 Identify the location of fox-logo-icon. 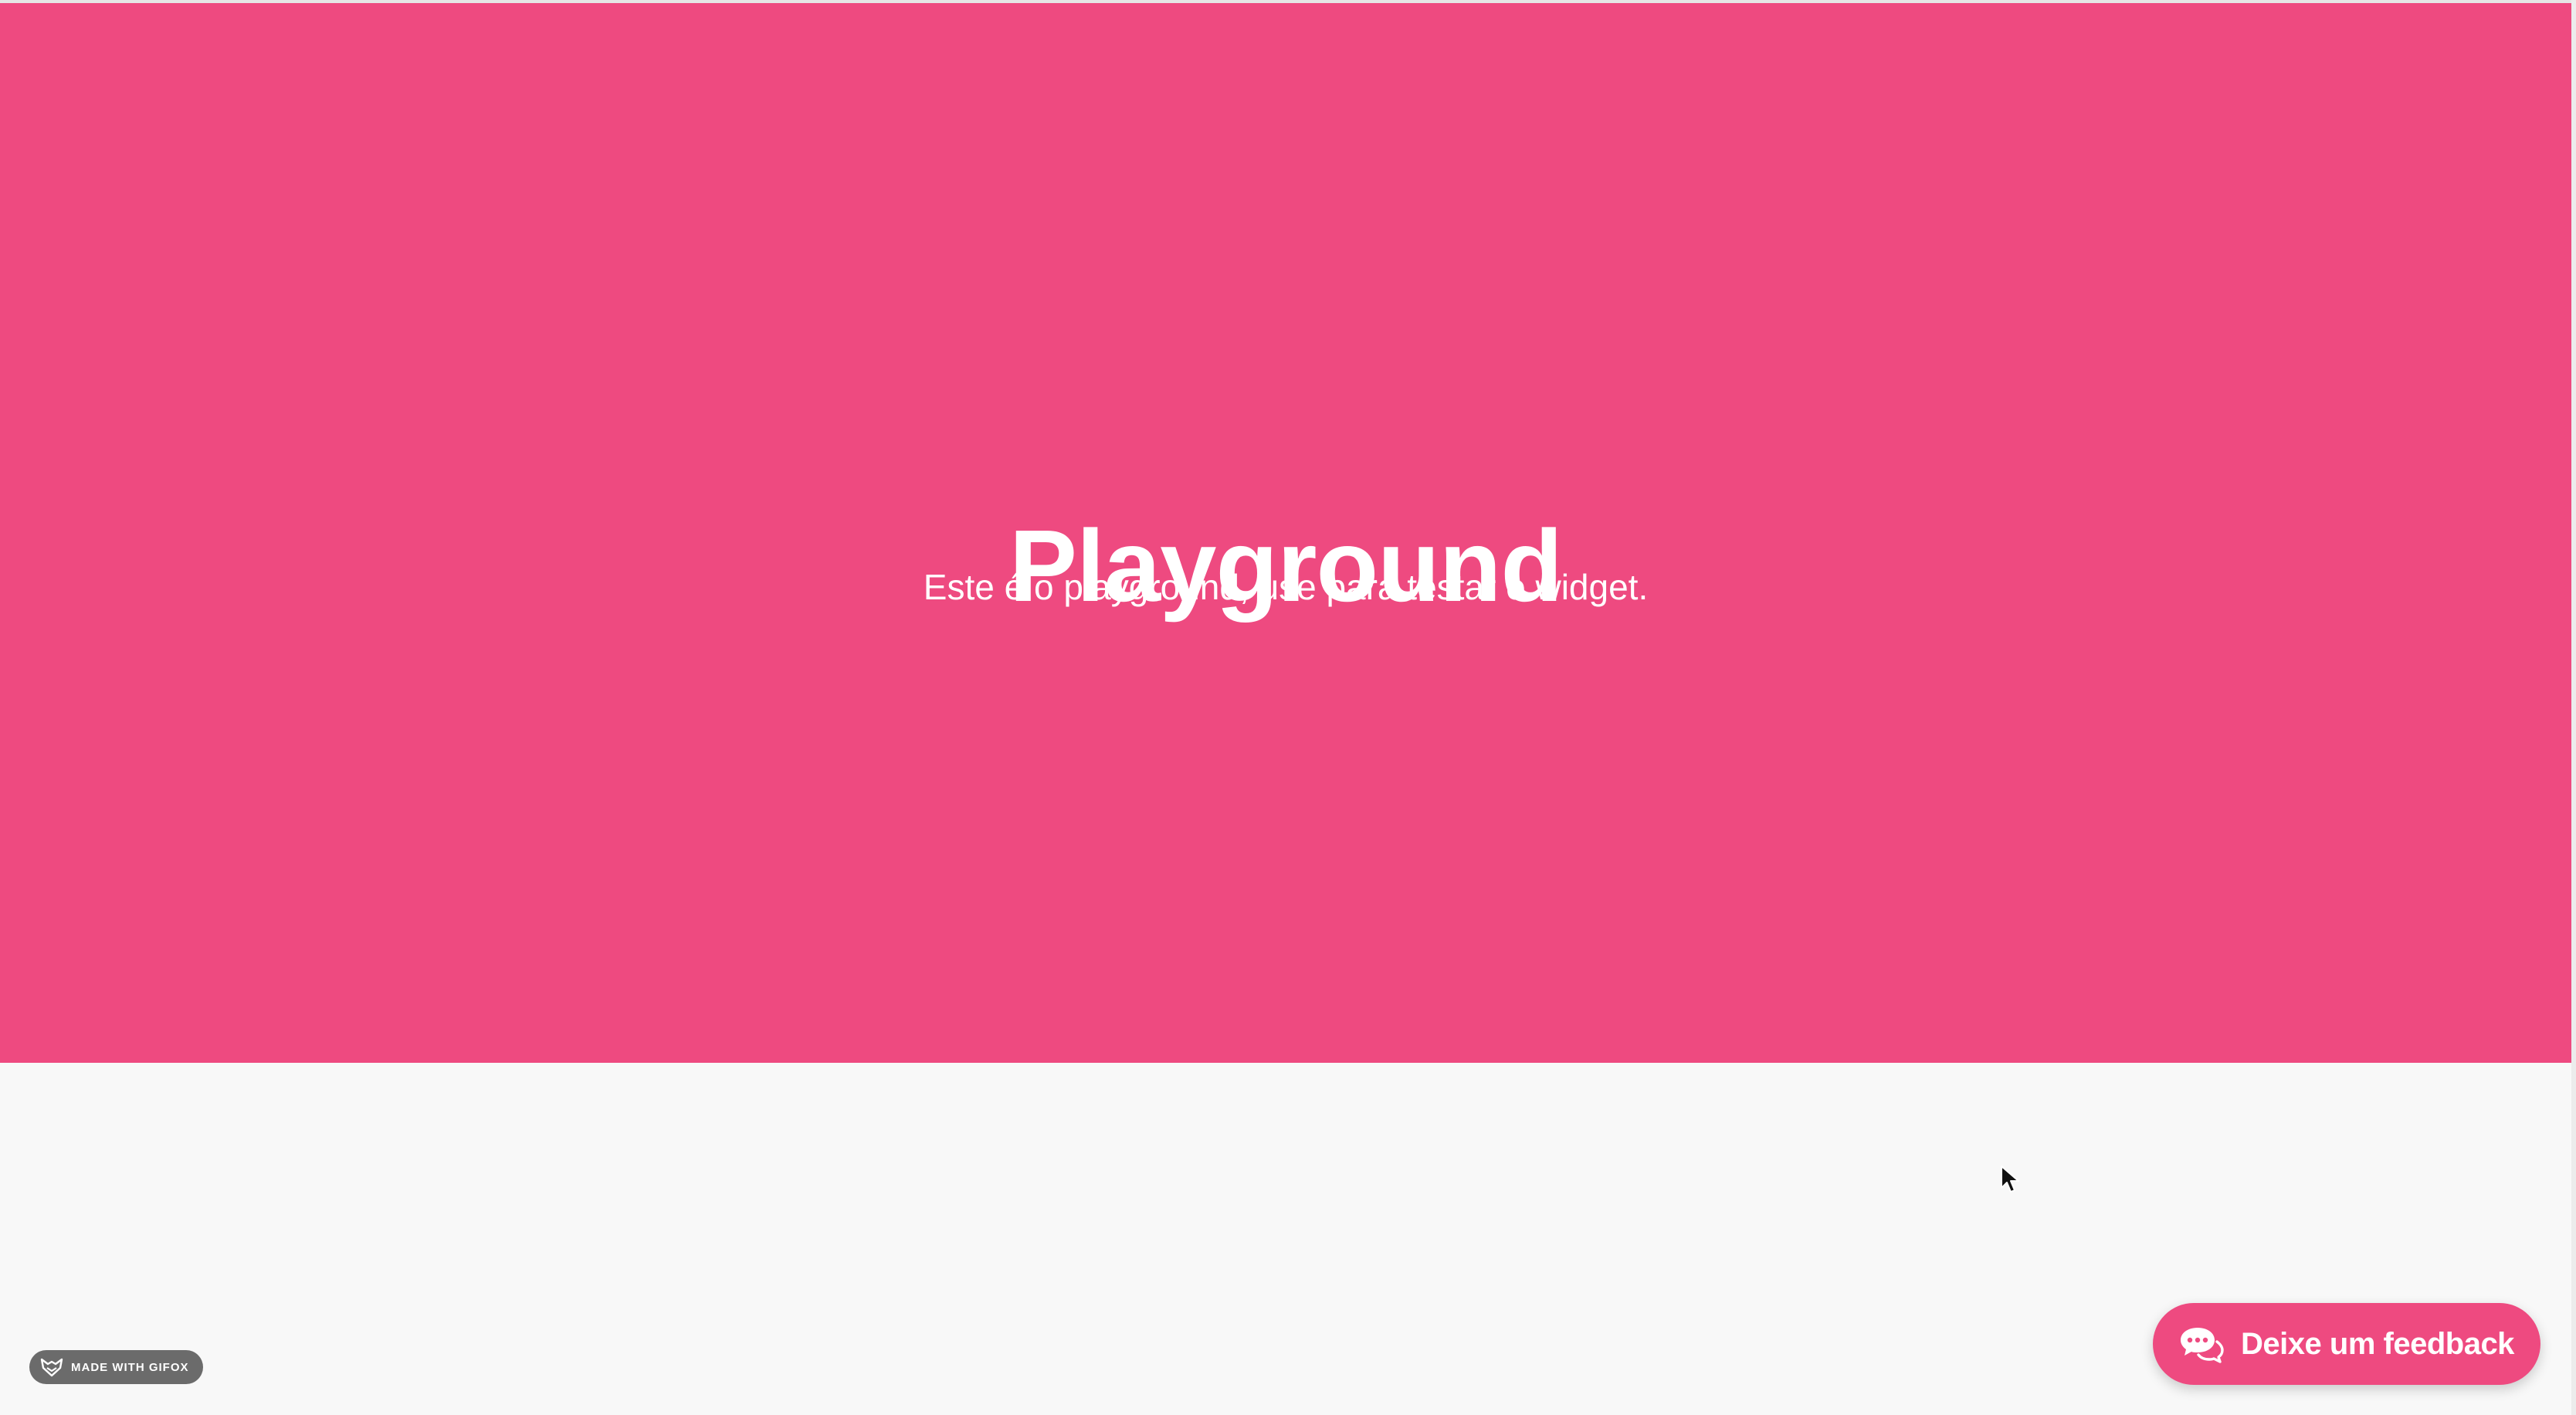
(51, 1367).